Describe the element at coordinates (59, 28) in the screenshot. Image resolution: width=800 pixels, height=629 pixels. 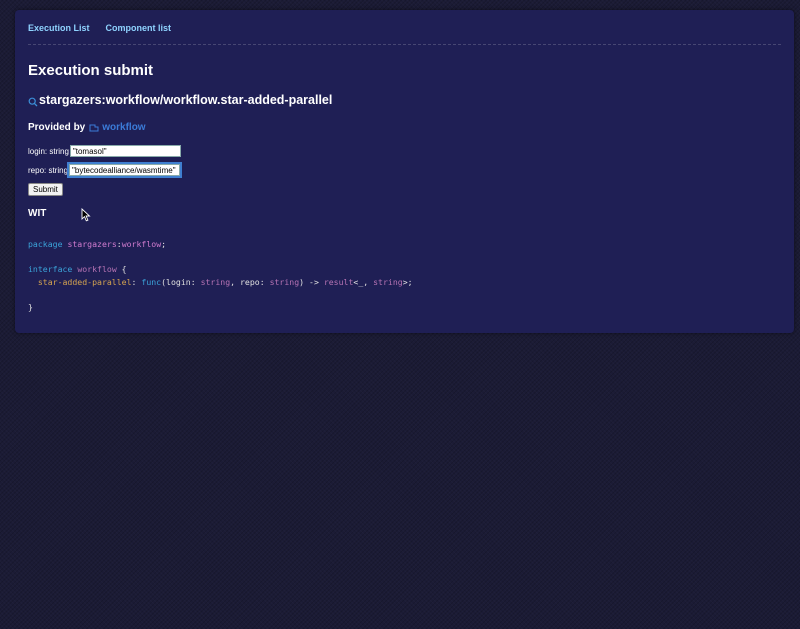
I see `nav-execution-list: Execution List` at that location.